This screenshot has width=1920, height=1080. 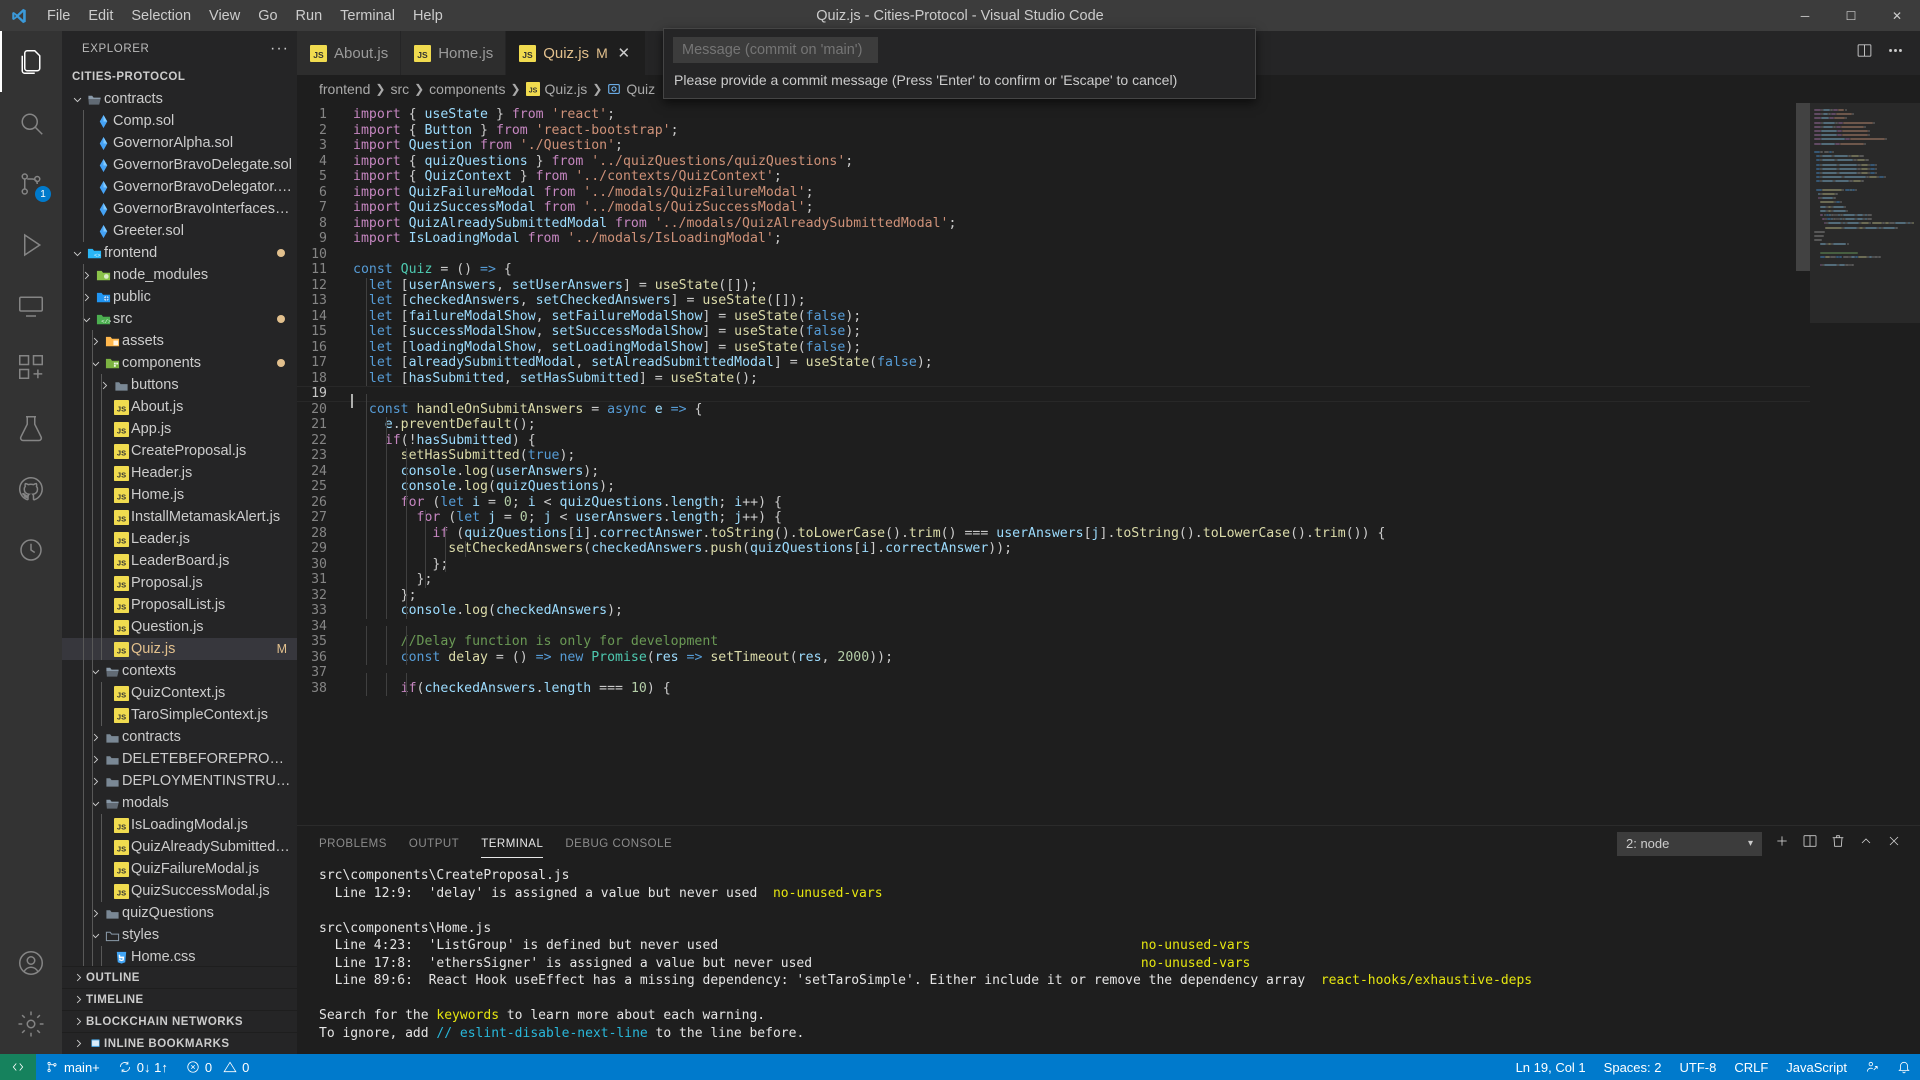 I want to click on tree-folder-contracts: contracts, so click(x=179, y=737).